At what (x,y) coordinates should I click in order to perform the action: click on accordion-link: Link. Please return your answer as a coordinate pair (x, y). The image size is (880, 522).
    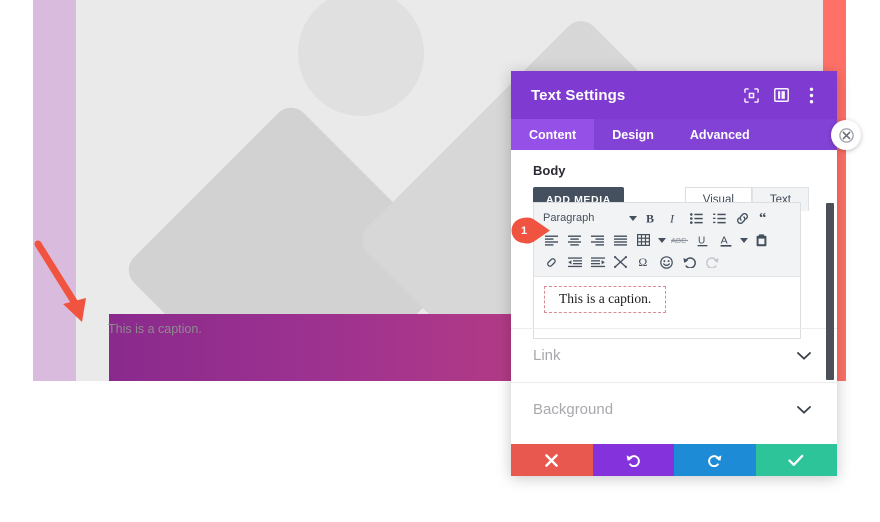
    Looking at the image, I should click on (674, 355).